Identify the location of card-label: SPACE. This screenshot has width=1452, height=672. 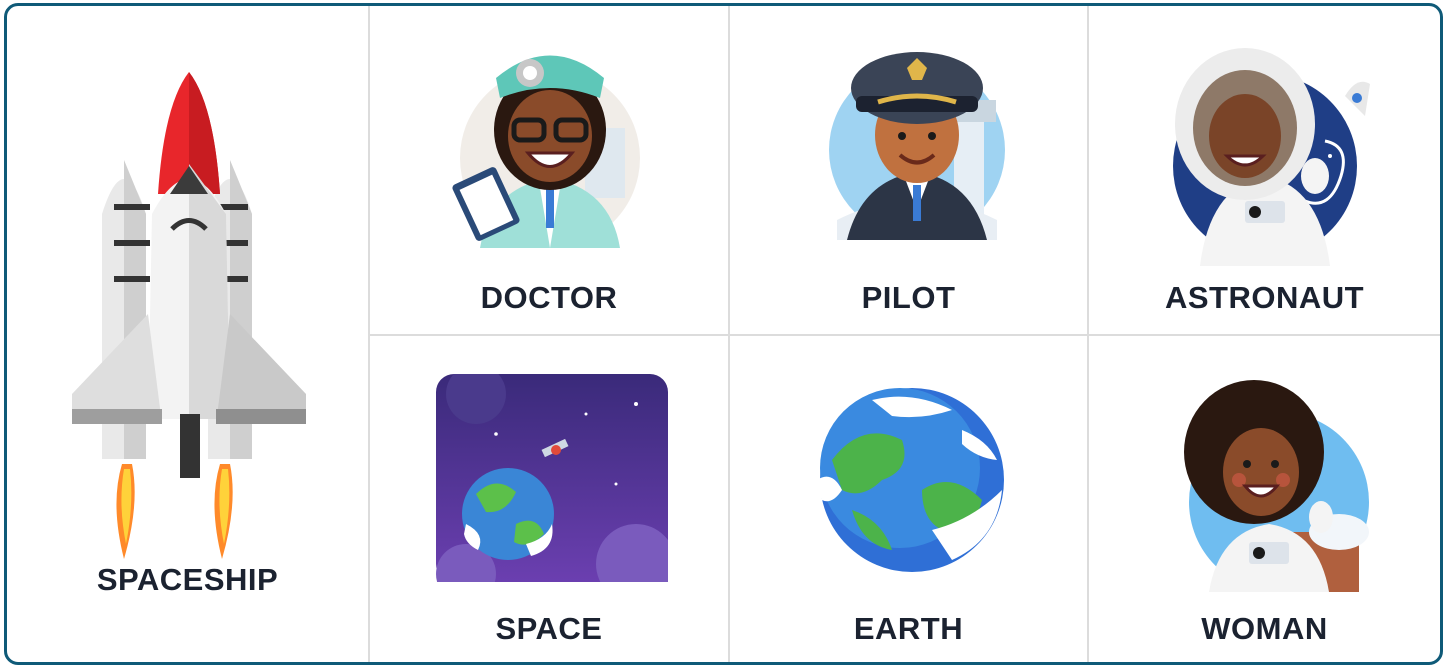
(549, 628).